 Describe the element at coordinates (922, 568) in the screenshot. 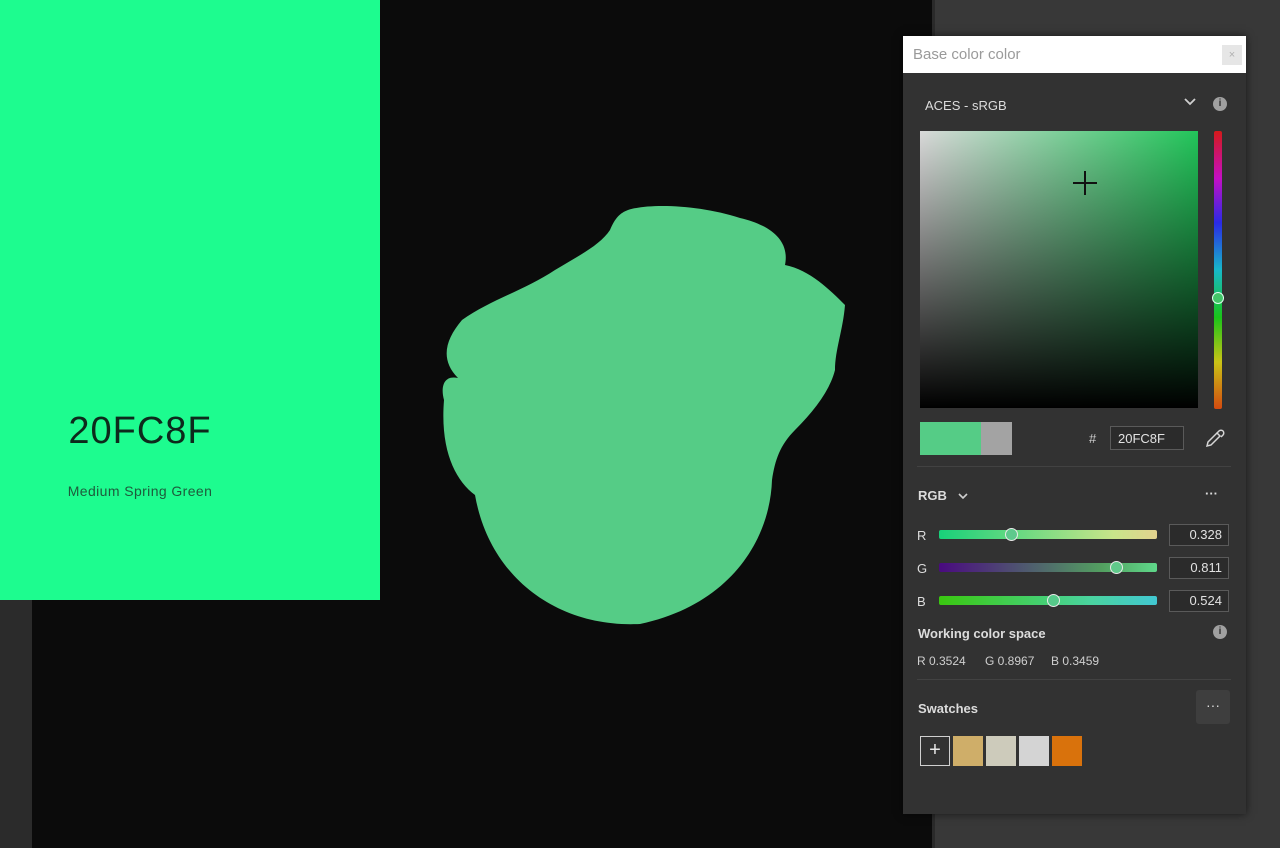

I see `channel-label-g: G` at that location.